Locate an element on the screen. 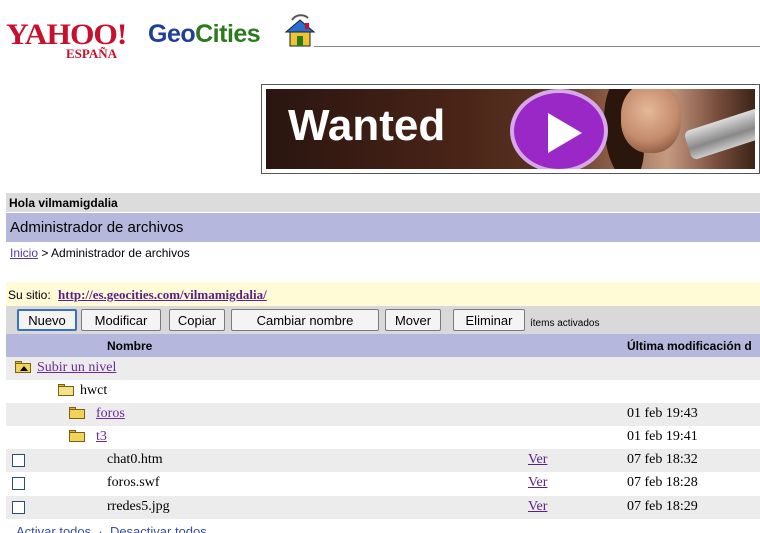 The height and width of the screenshot is (533, 760). active-items-note: ítems activados is located at coordinates (565, 323).